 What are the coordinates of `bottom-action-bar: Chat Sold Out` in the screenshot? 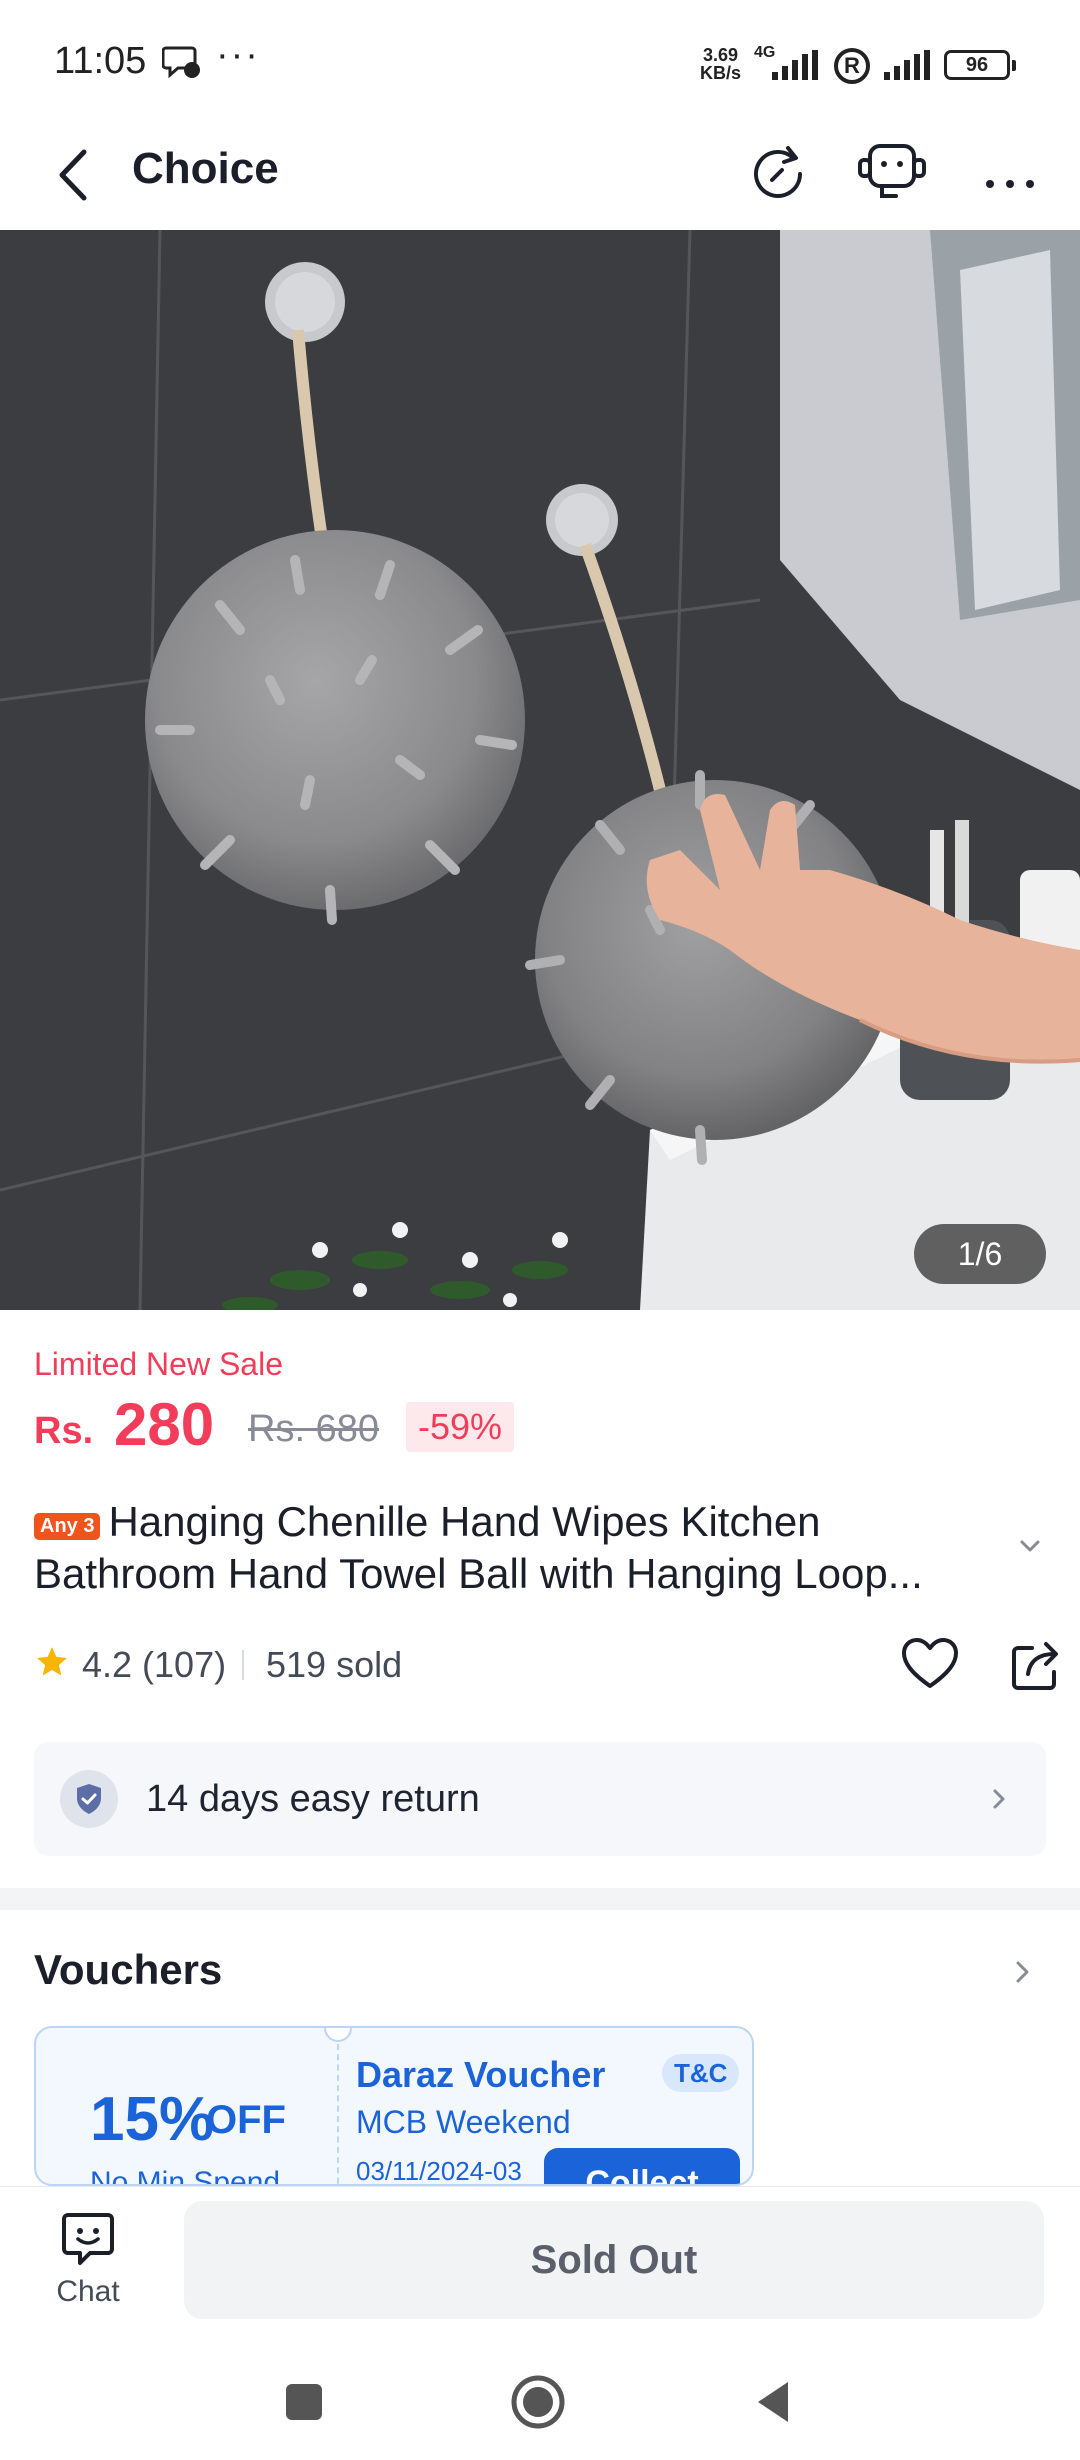 It's located at (540, 2266).